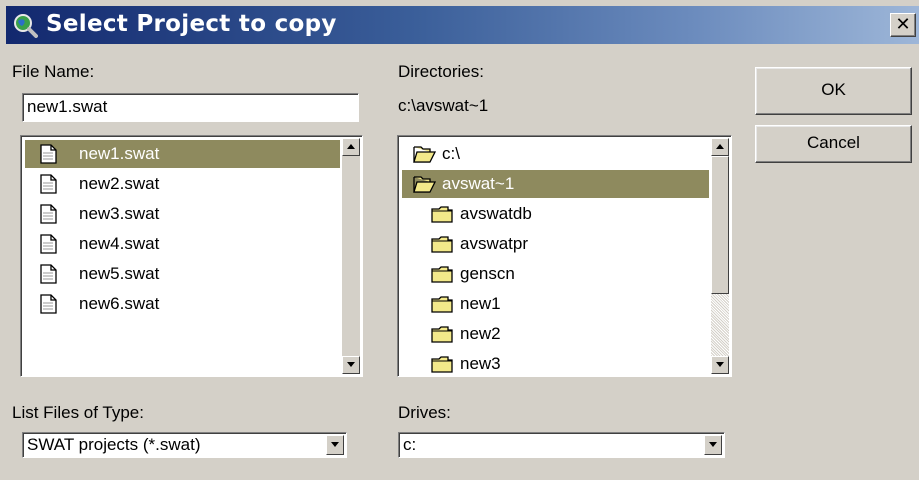 This screenshot has height=480, width=919. I want to click on drives-select: c:, so click(561, 445).